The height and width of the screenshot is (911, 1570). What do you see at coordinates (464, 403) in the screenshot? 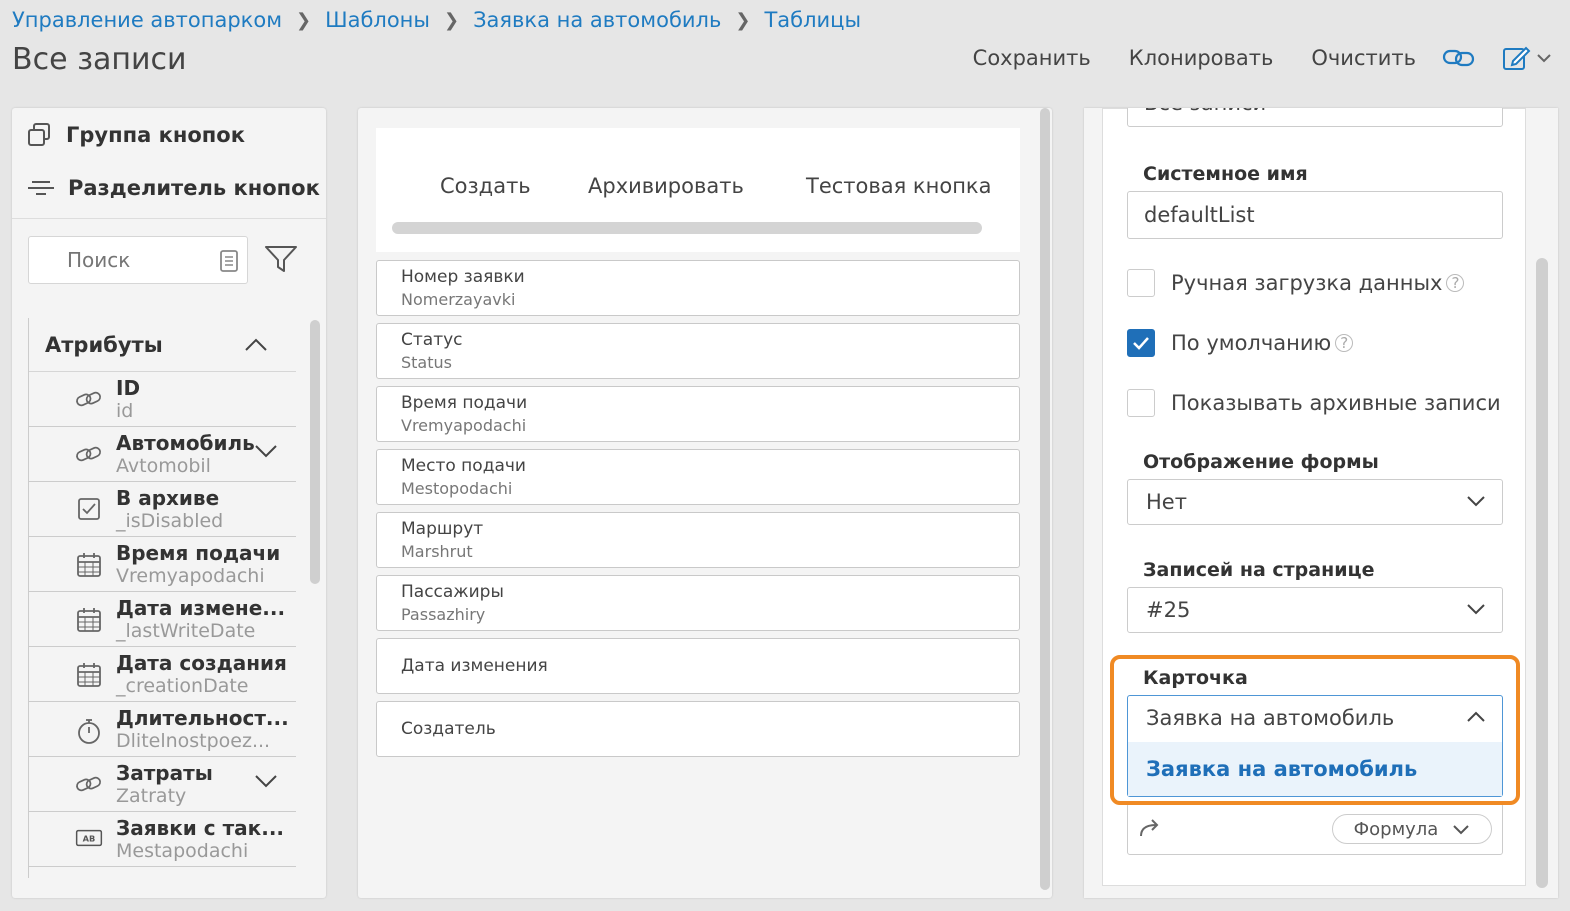
I see `column-title: Время подачи` at bounding box center [464, 403].